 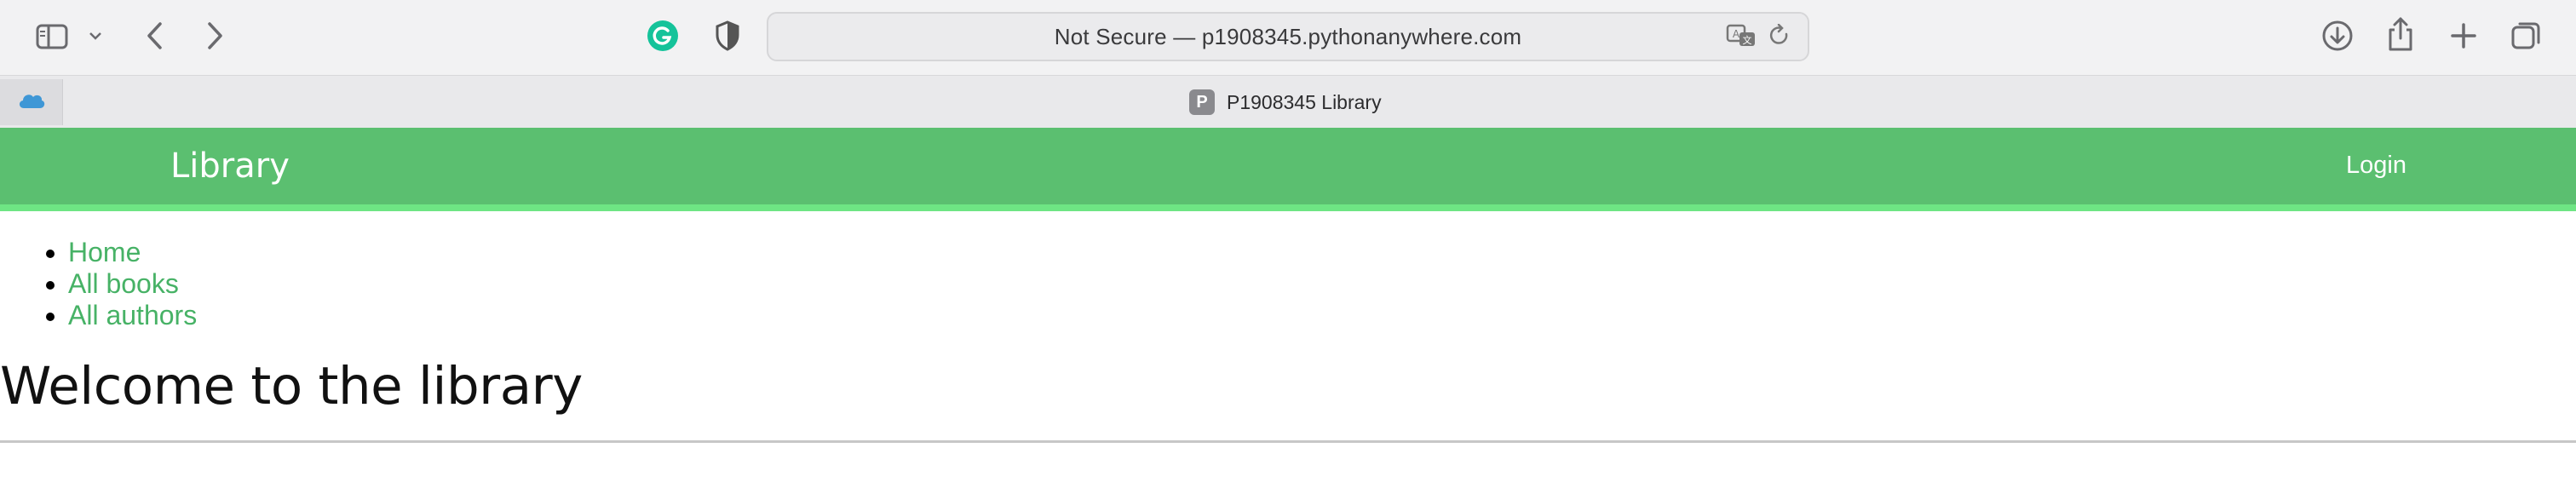 I want to click on all-books-link: All books, so click(x=123, y=283).